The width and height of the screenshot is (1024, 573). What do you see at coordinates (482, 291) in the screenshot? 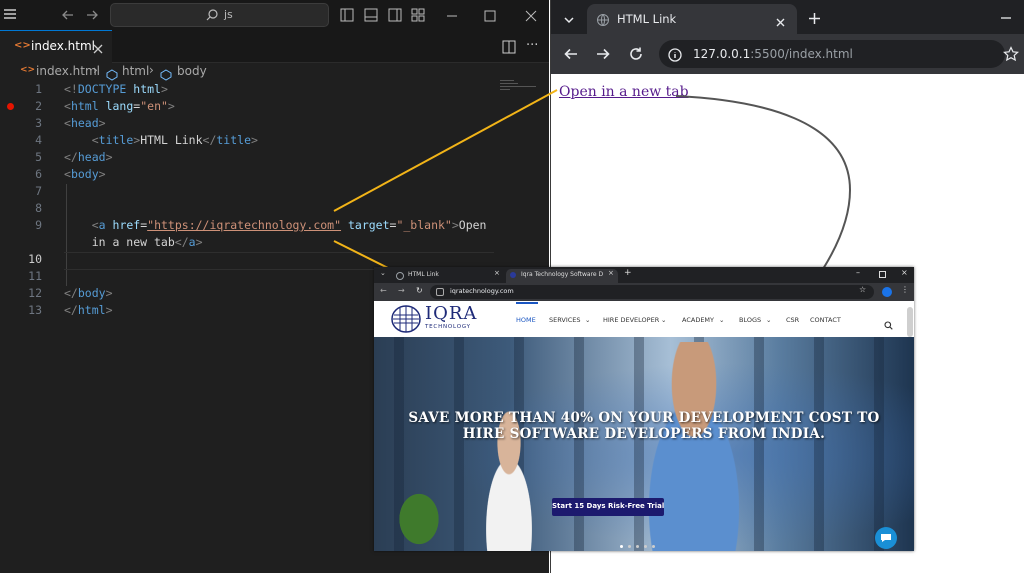
I see `inset-url: iqratechnology.com` at bounding box center [482, 291].